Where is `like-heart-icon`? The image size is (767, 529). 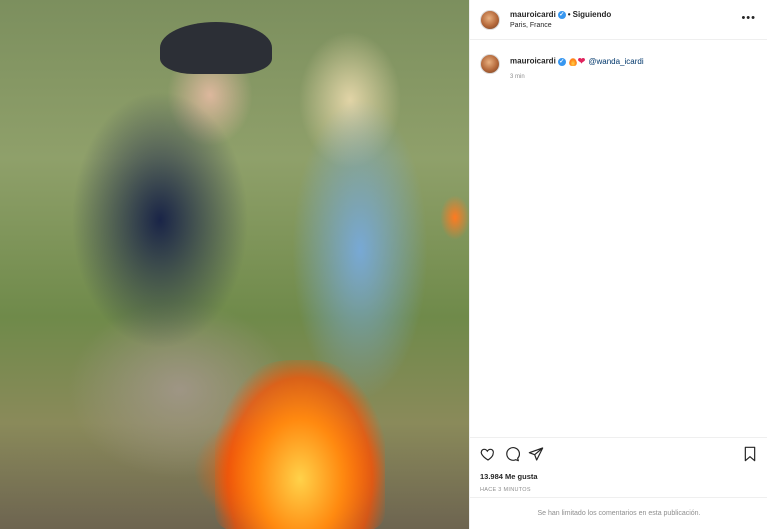 like-heart-icon is located at coordinates (488, 454).